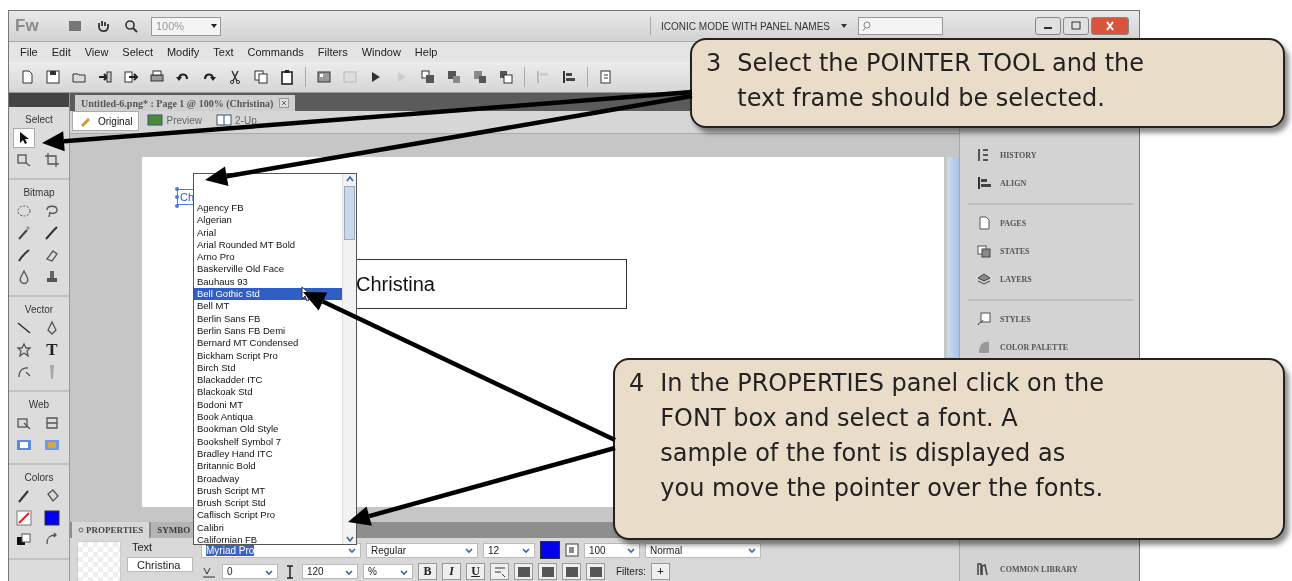 The height and width of the screenshot is (581, 1292). Describe the element at coordinates (223, 52) in the screenshot. I see `menu-item: Text` at that location.